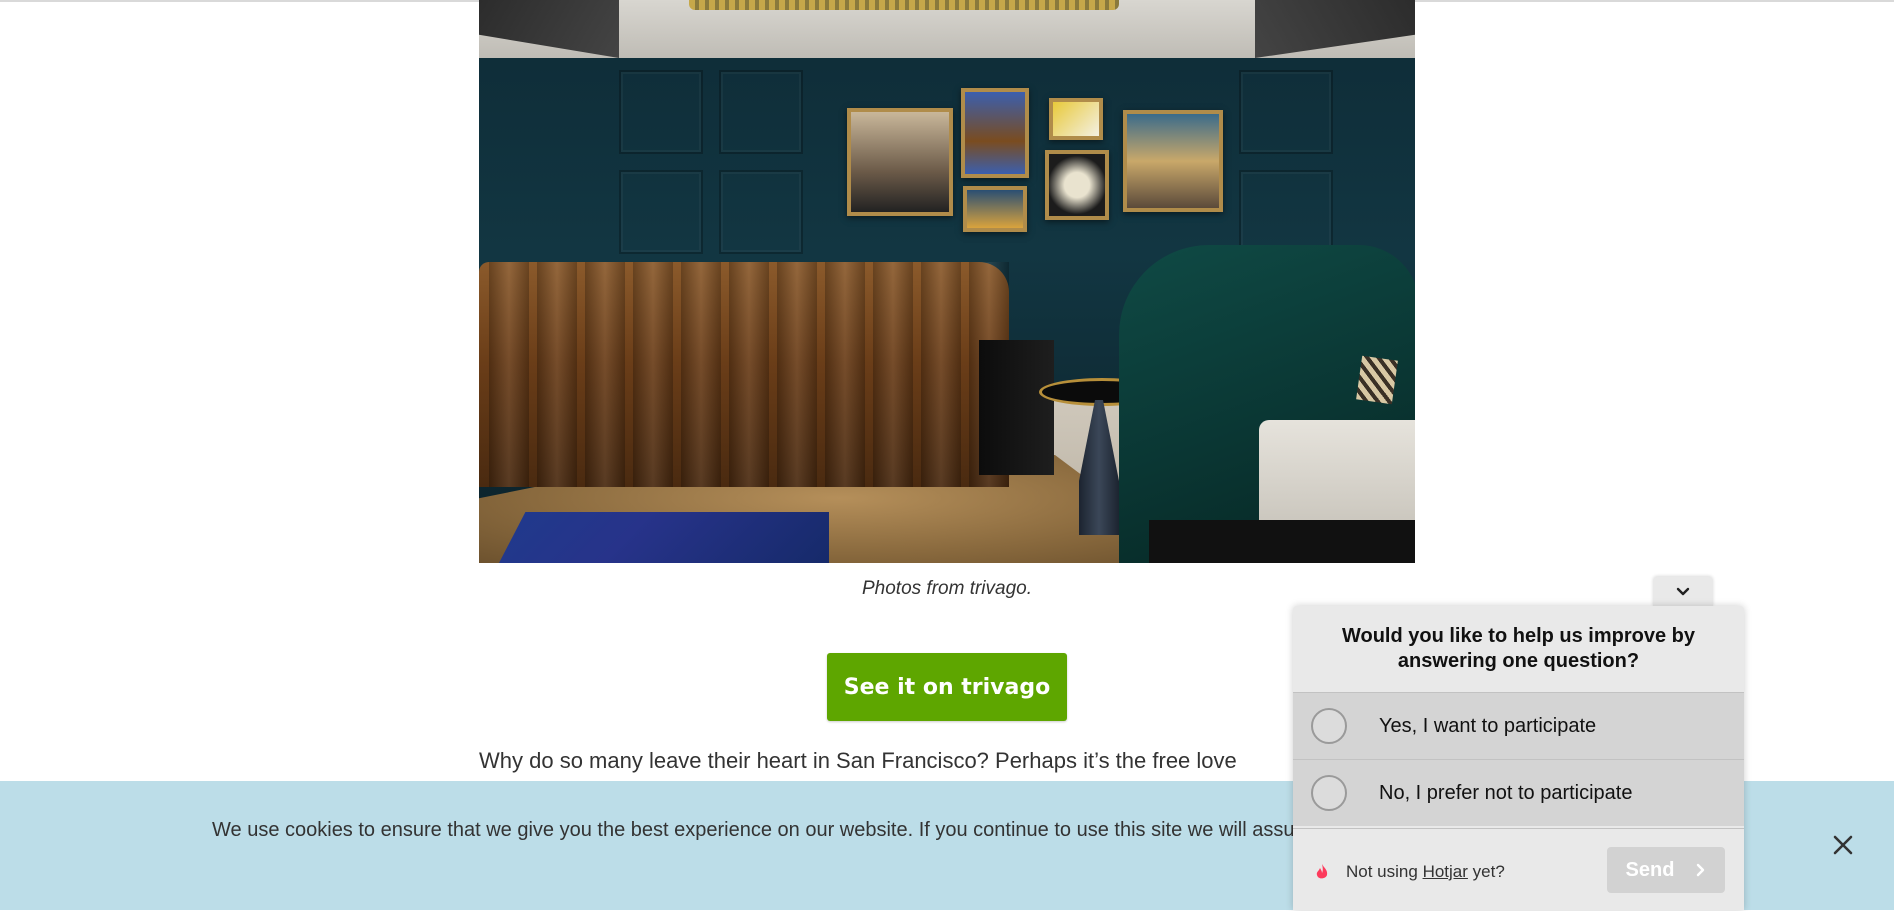  What do you see at coordinates (1337, 475) in the screenshot?
I see `armchair-seat` at bounding box center [1337, 475].